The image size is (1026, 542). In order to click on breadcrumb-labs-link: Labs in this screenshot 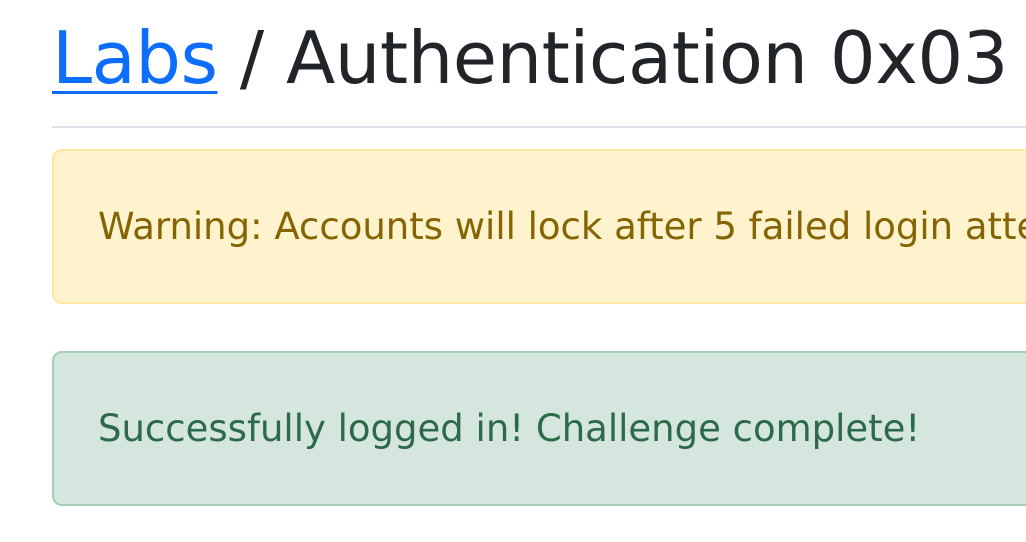, I will do `click(135, 58)`.